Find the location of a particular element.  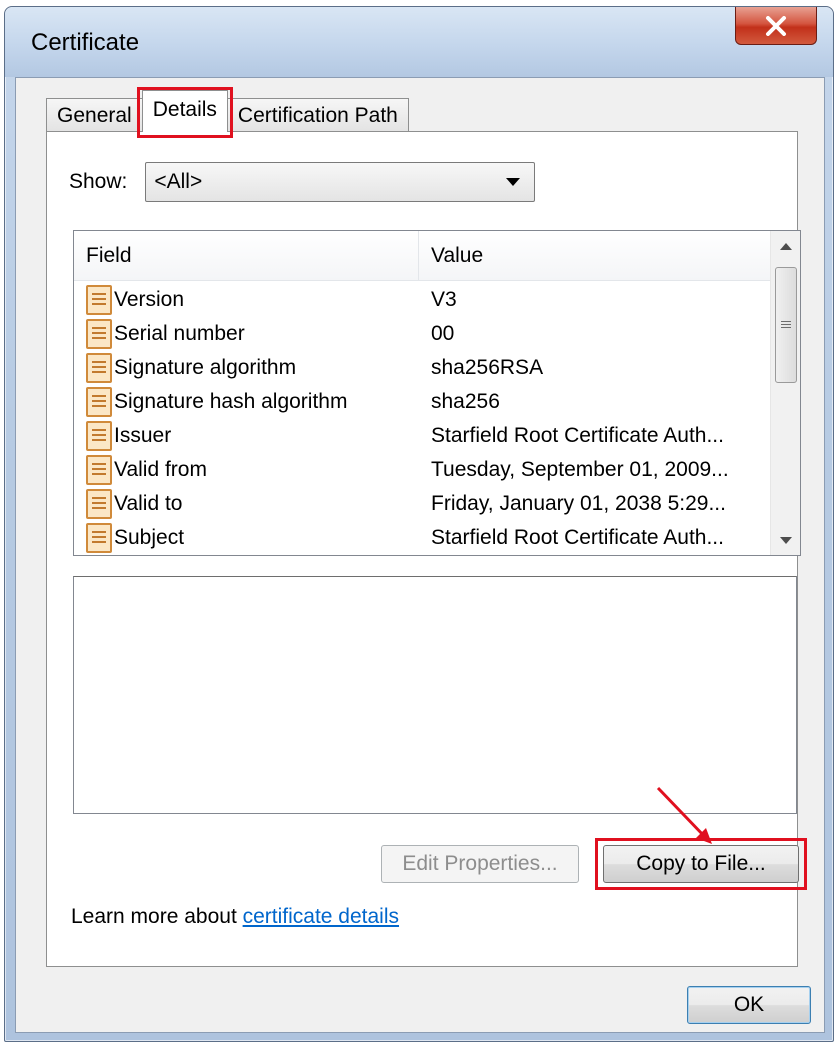

list-header: Field Value is located at coordinates (422, 256).